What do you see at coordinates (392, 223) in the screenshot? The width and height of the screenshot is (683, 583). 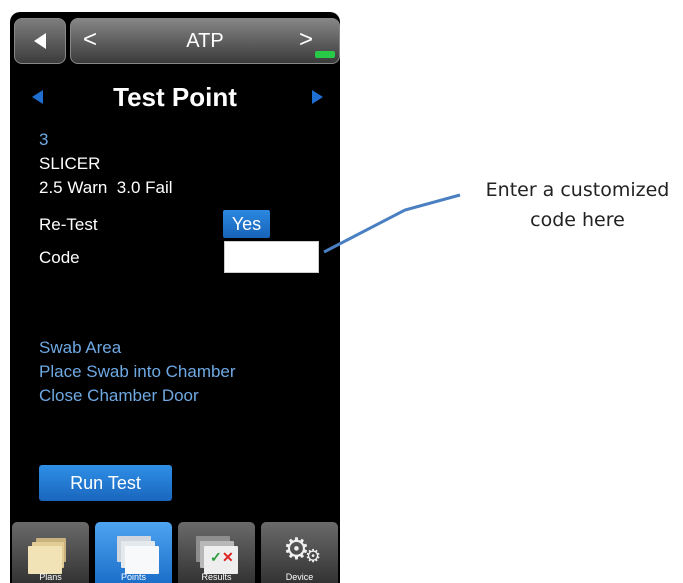 I see `callout-connector` at bounding box center [392, 223].